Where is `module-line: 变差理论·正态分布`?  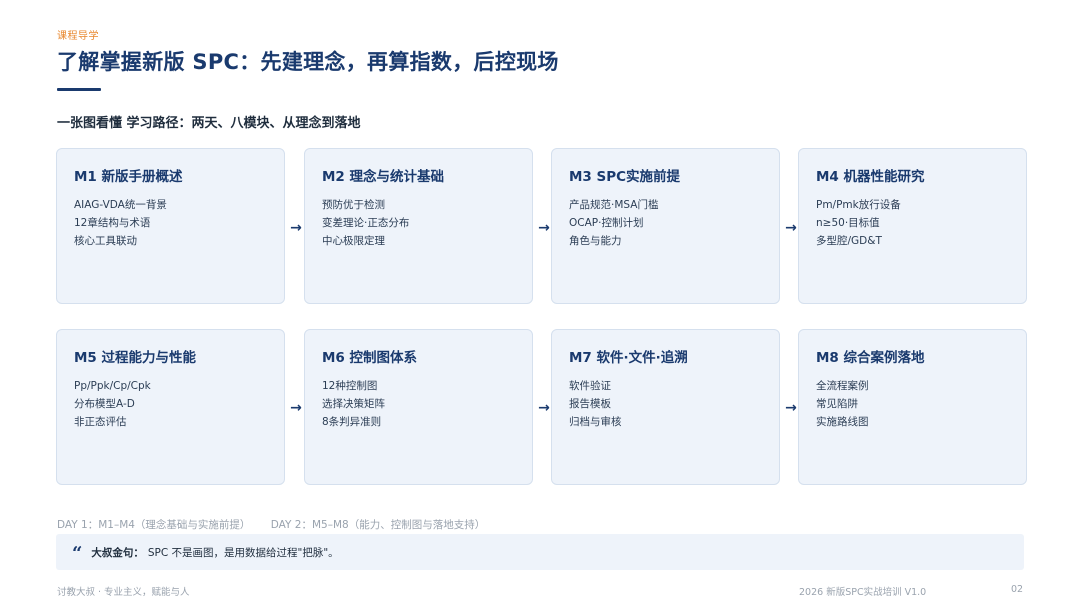
module-line: 变差理论·正态分布 is located at coordinates (366, 223).